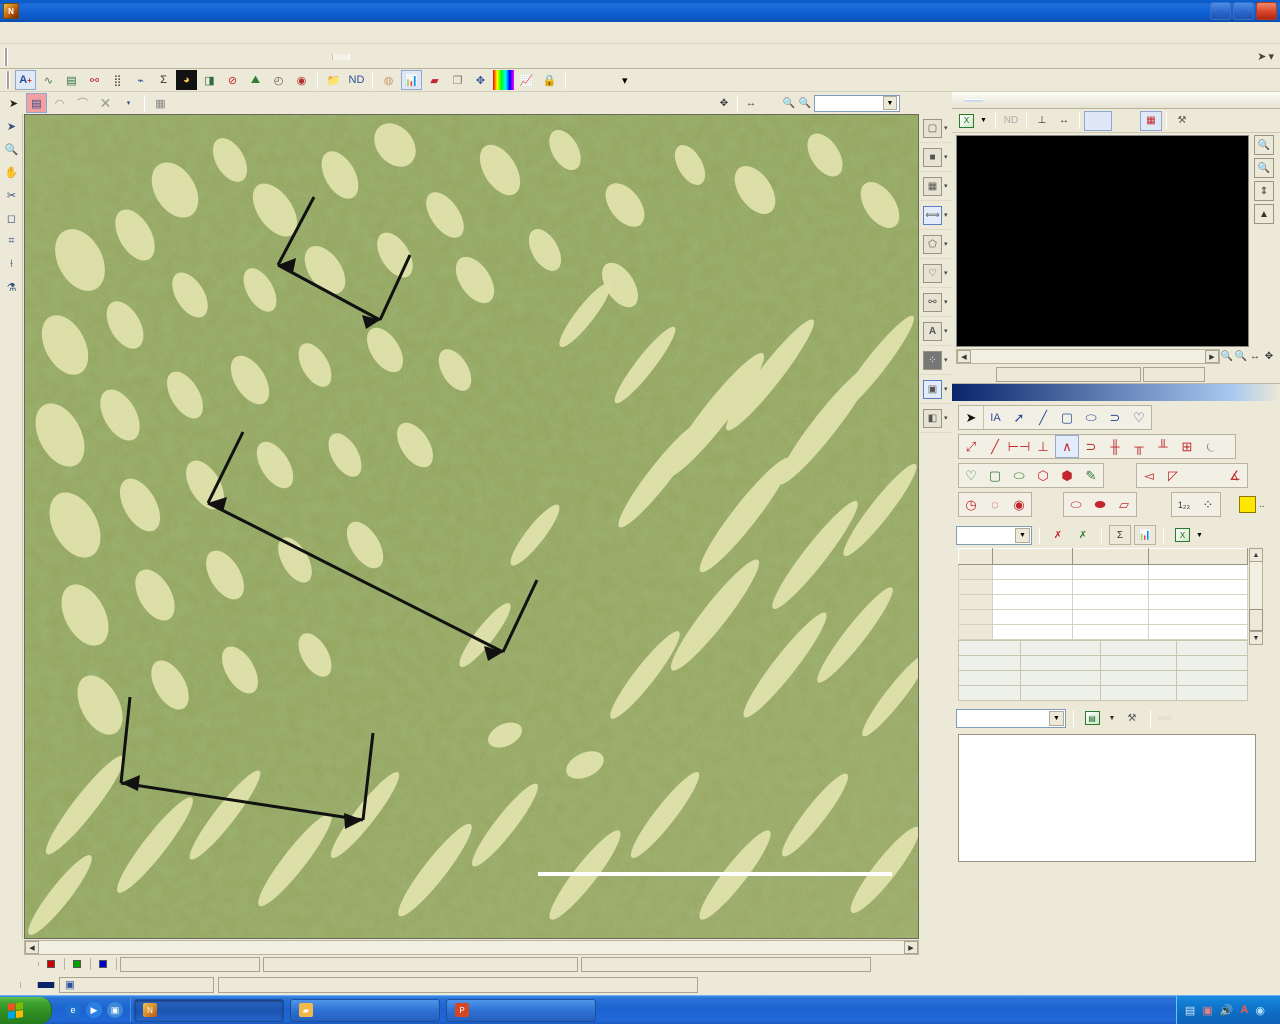 The width and height of the screenshot is (1280, 1024). I want to click on histogram-vertical-fit-icon: ⇕, so click(1264, 191).